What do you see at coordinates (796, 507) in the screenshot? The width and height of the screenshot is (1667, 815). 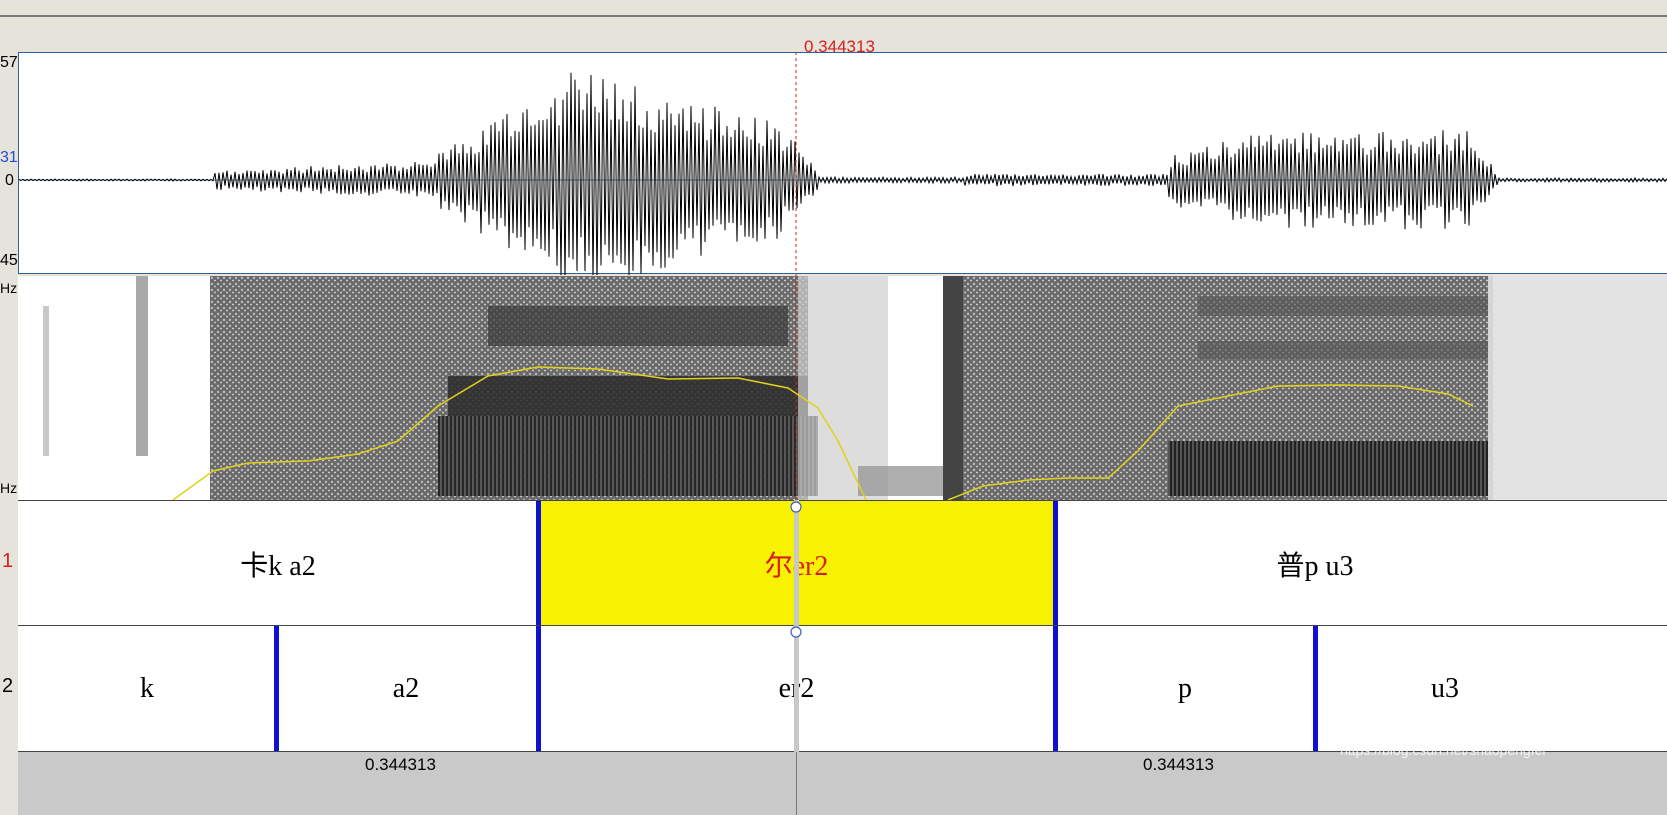 I see `cursor-handle-top` at bounding box center [796, 507].